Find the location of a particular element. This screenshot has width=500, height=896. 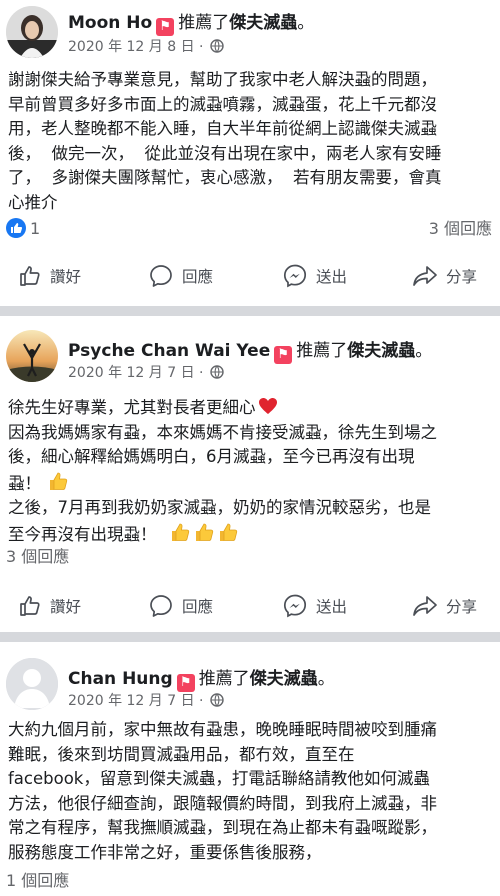

author-name: Chan Hung is located at coordinates (120, 679).